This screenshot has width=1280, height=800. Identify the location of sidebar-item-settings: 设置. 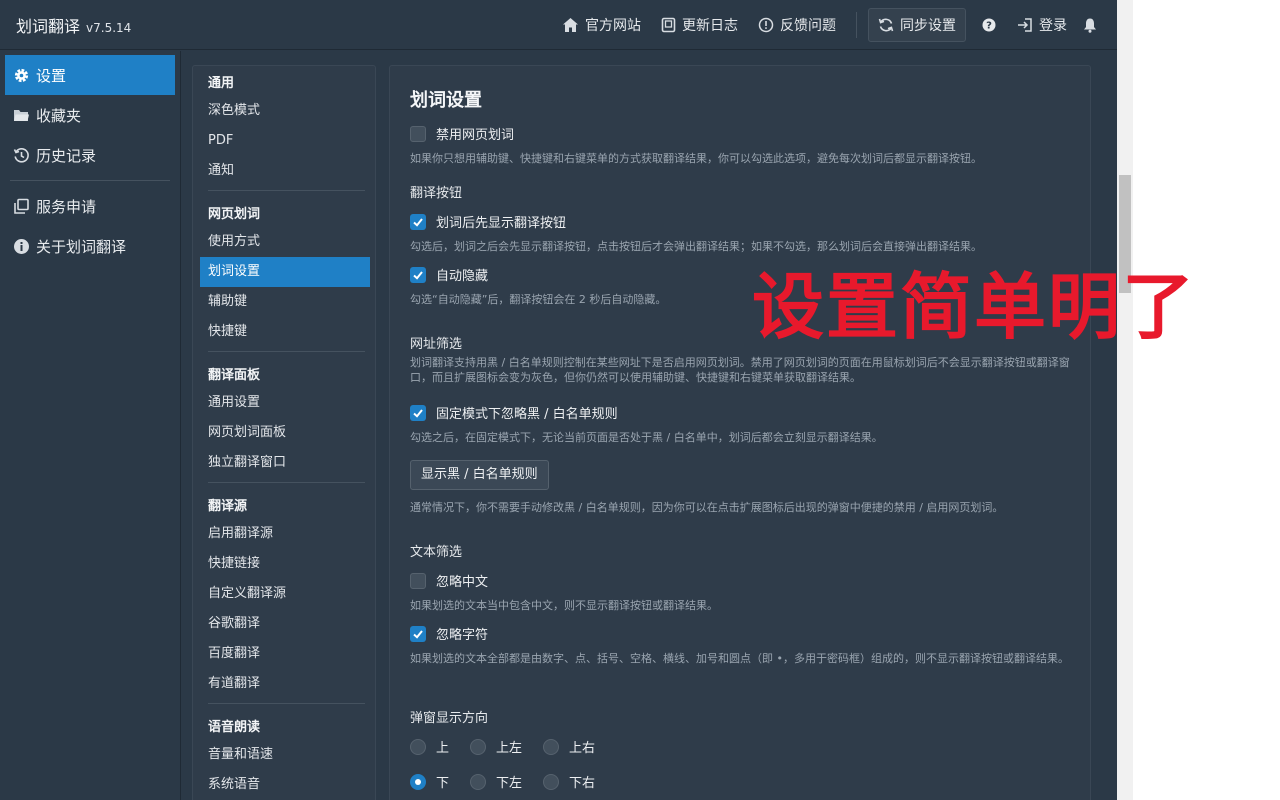
(90, 75).